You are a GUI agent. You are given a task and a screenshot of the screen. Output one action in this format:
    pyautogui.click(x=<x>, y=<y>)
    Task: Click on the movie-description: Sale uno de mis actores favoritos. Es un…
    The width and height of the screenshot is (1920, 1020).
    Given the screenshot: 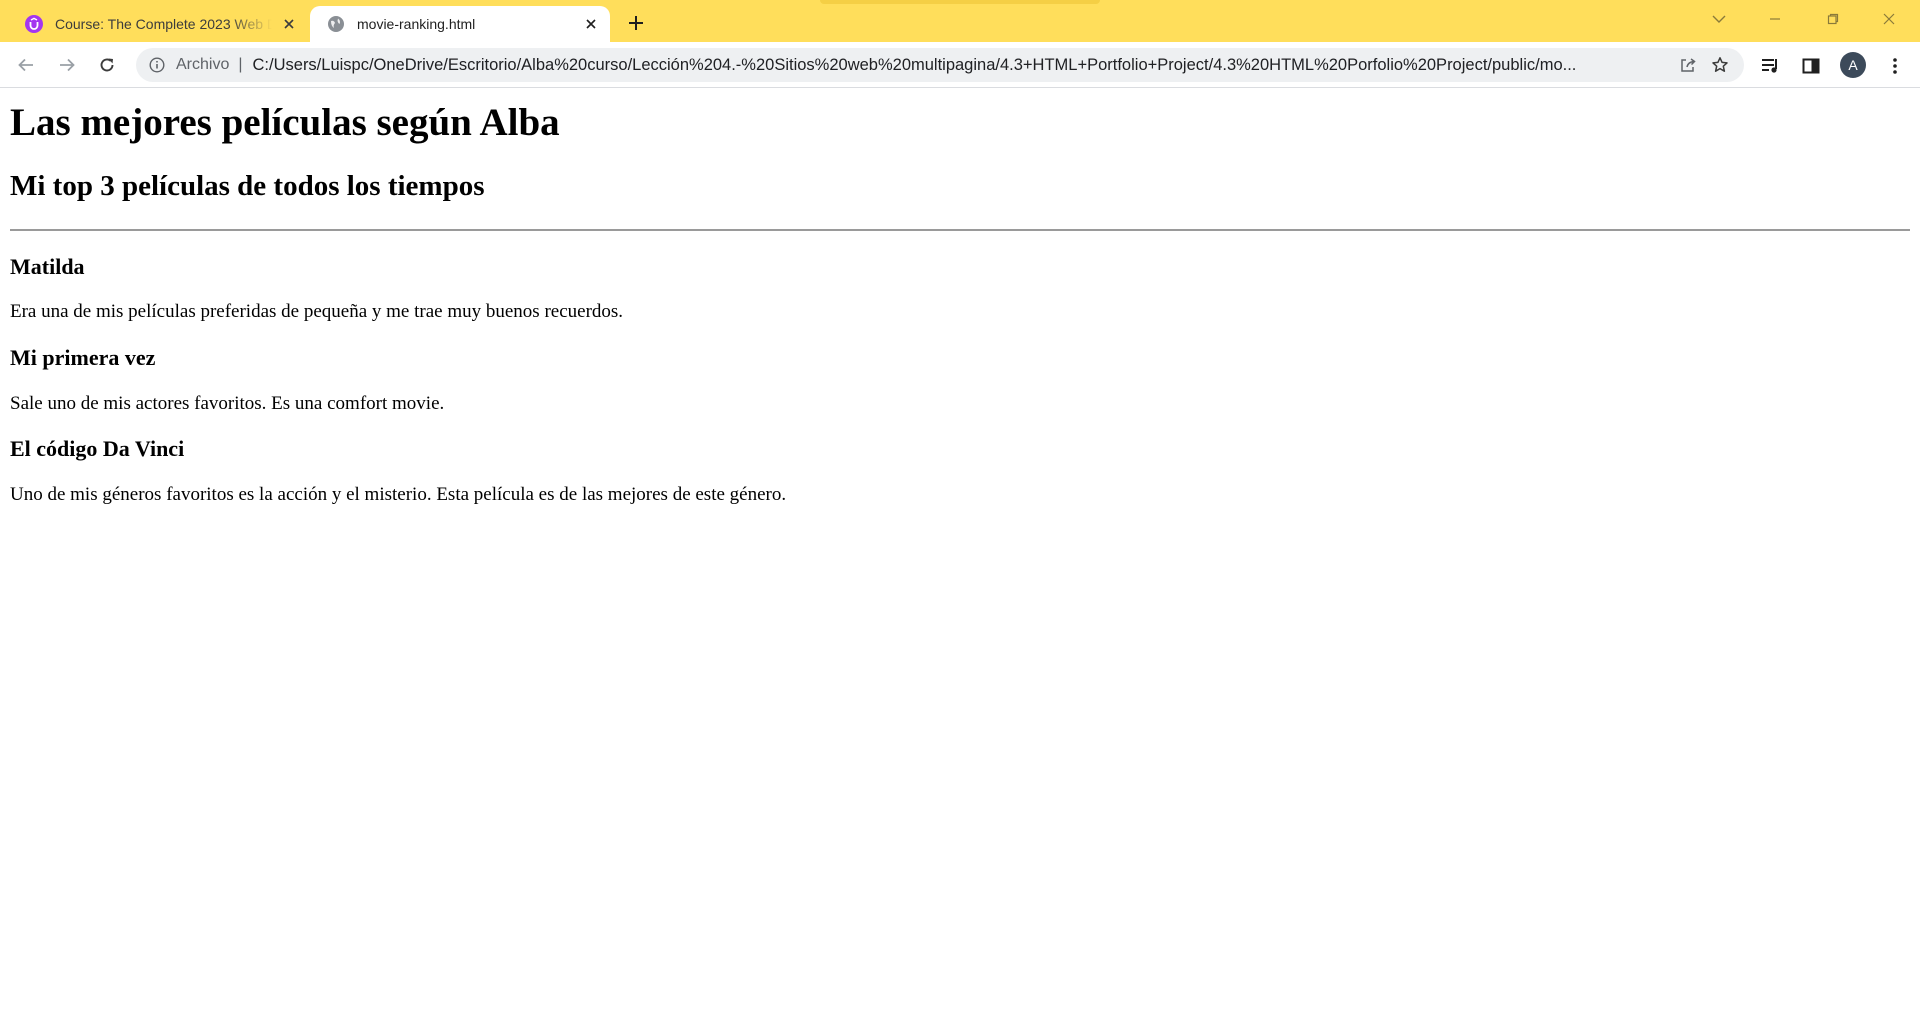 What is the action you would take?
    pyautogui.click(x=227, y=403)
    